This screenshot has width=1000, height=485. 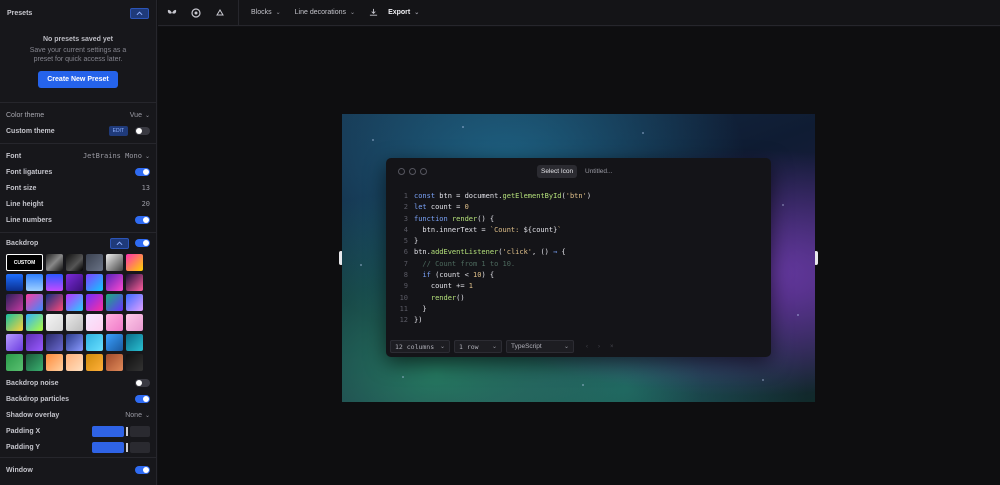 I want to click on line-height-input: 20, so click(x=146, y=204).